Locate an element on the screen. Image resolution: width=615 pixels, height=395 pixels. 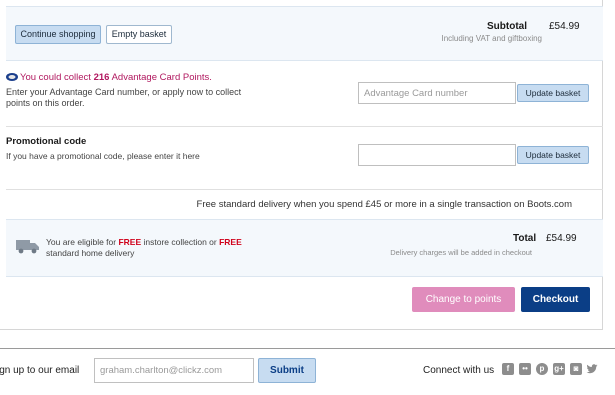
promo-code-input is located at coordinates (437, 155).